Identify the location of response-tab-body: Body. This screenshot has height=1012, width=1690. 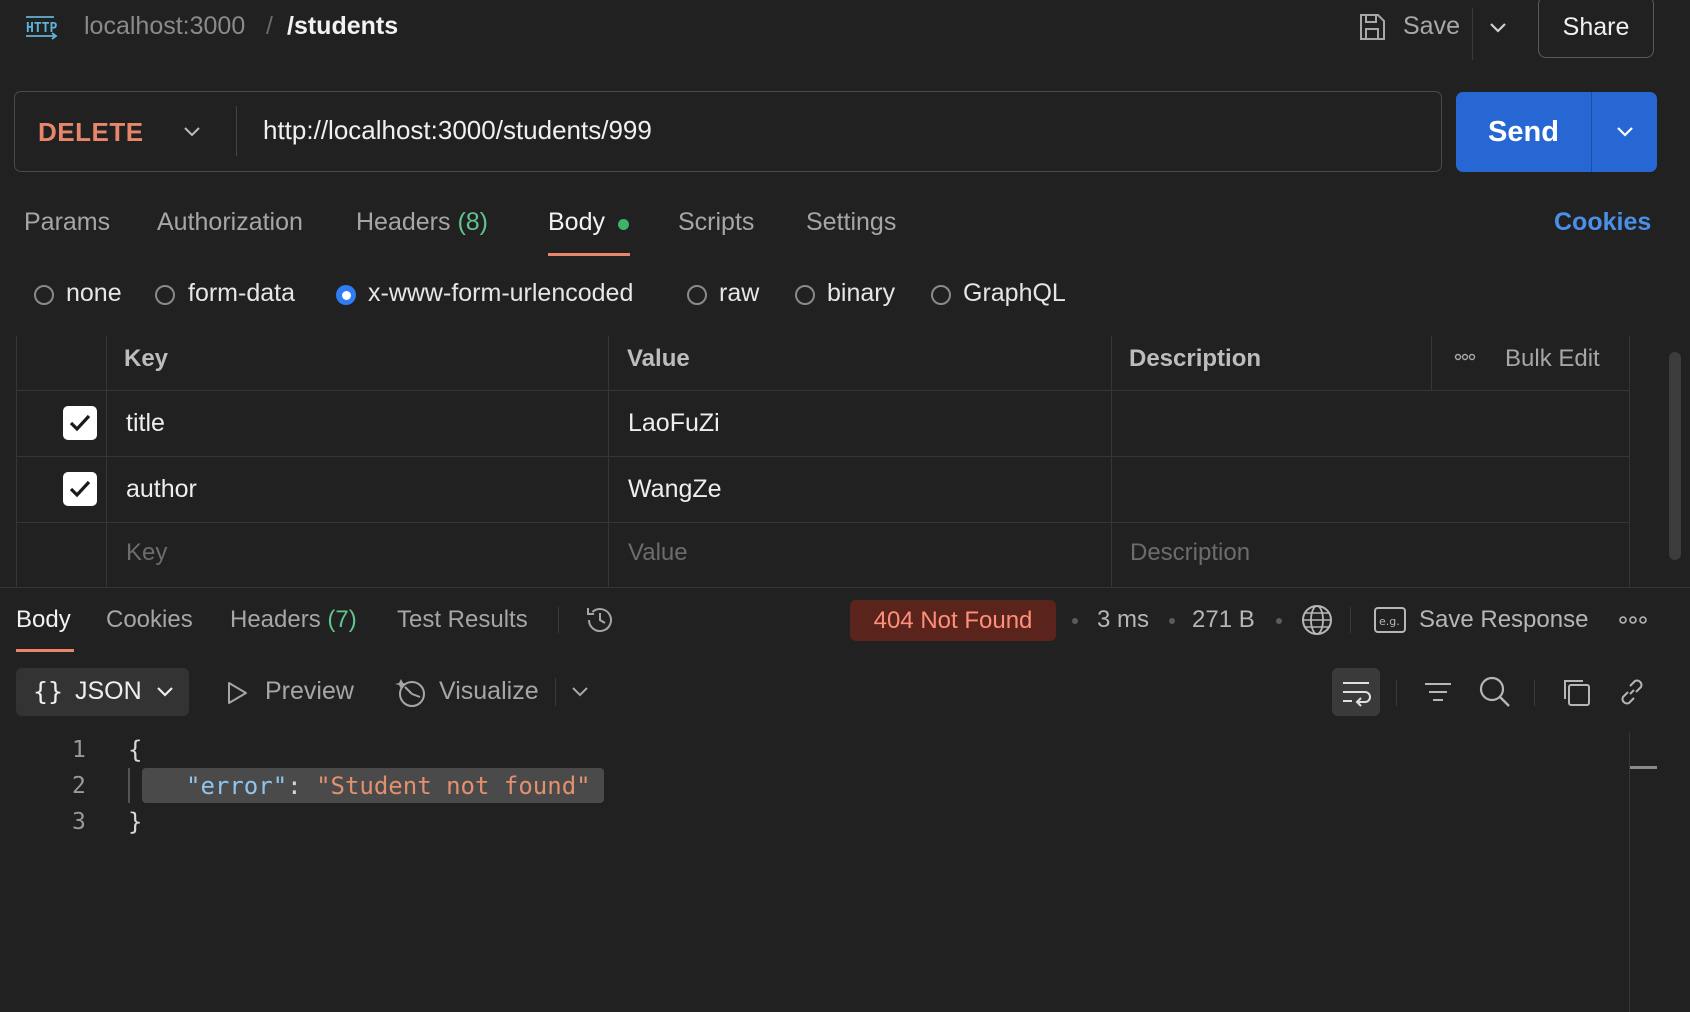
(43, 620).